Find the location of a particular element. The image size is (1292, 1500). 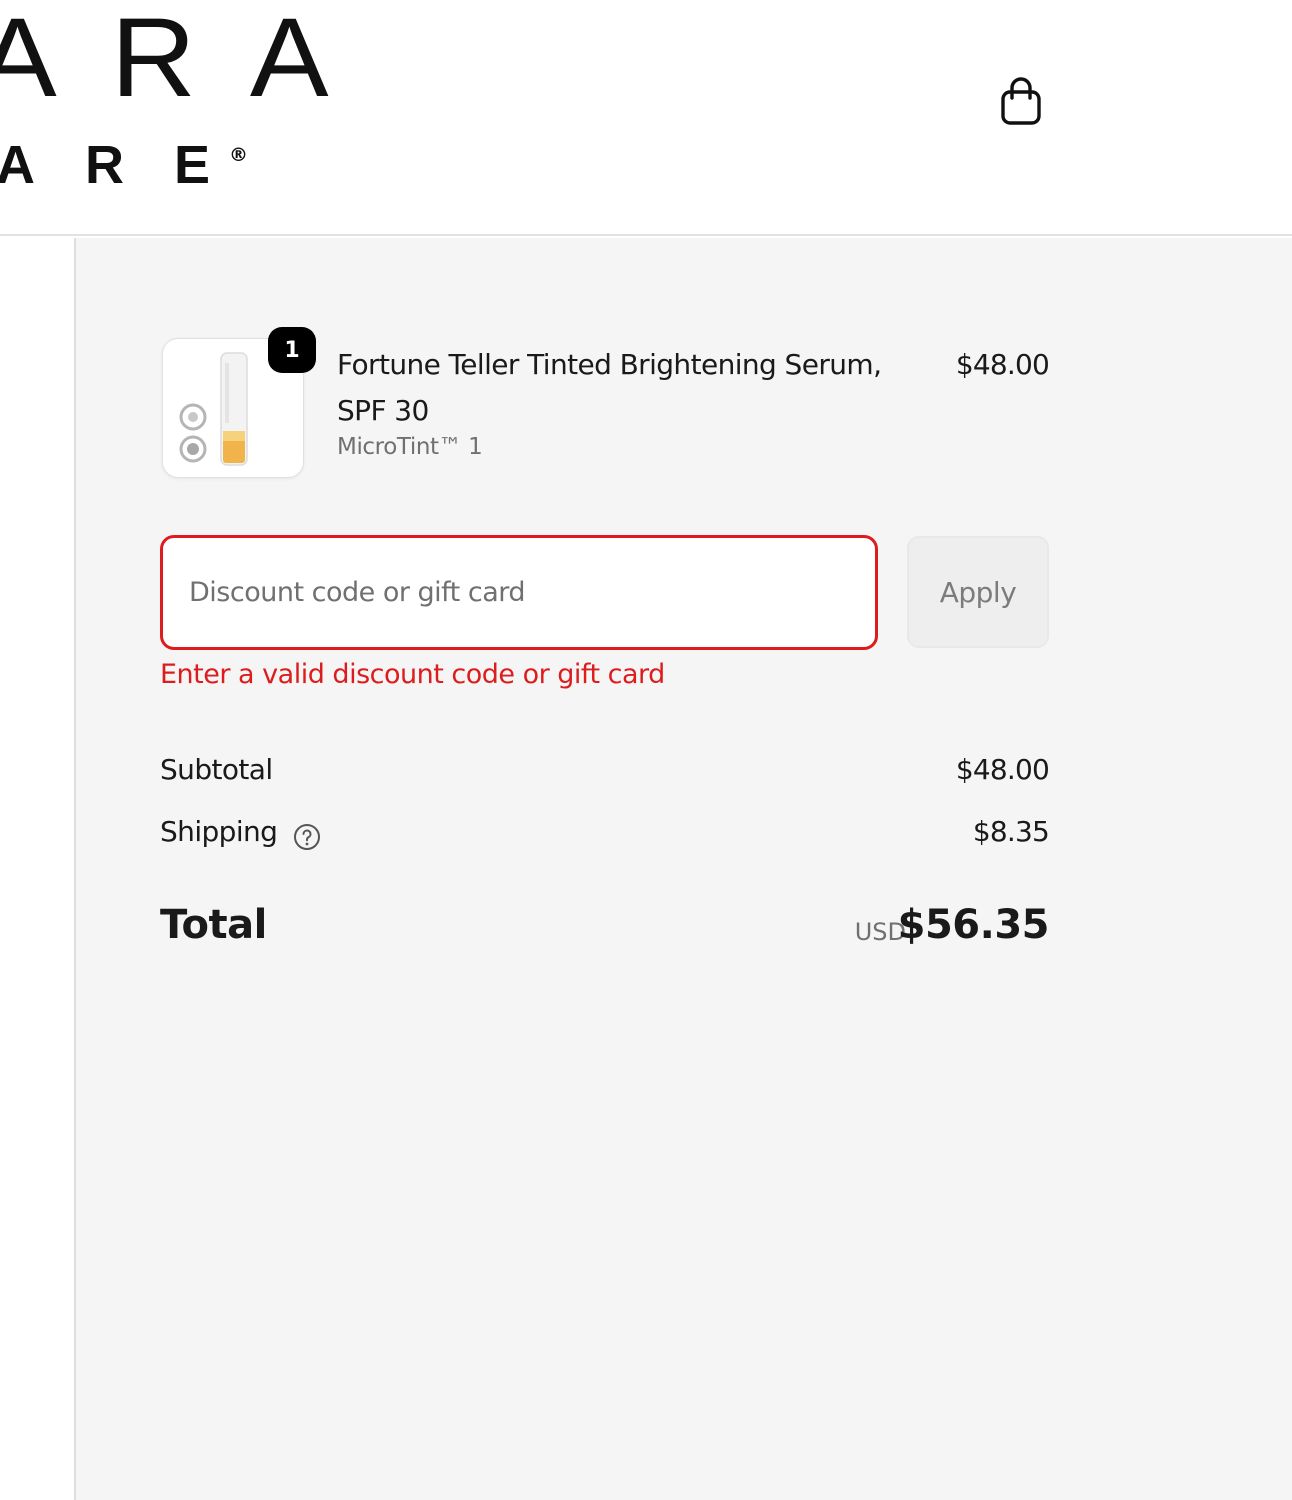

apply-discount-button: Apply is located at coordinates (978, 592).